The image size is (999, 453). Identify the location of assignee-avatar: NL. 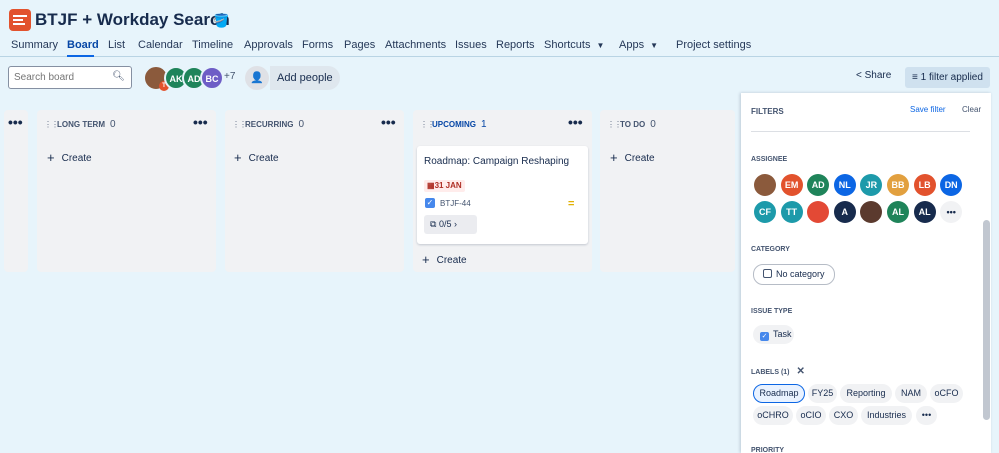
(844, 185).